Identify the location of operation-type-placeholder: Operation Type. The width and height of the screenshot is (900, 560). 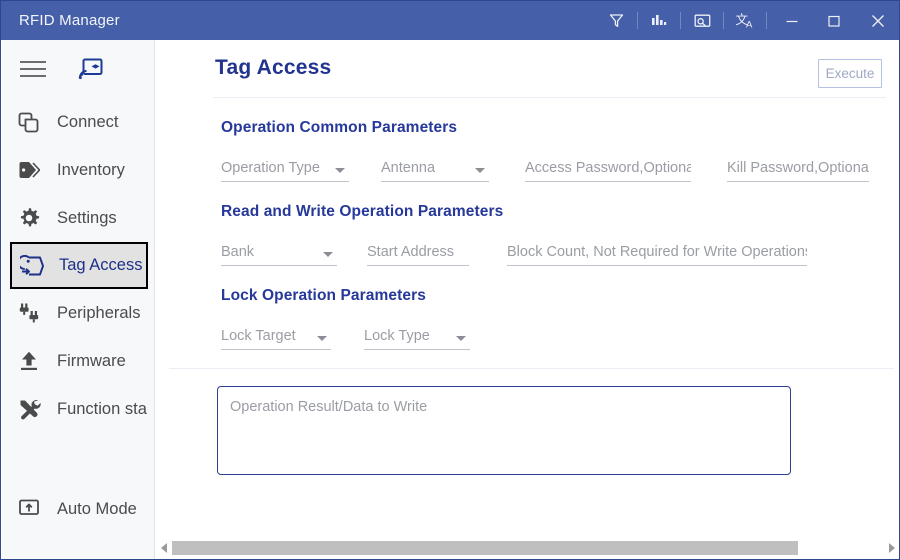
(270, 168).